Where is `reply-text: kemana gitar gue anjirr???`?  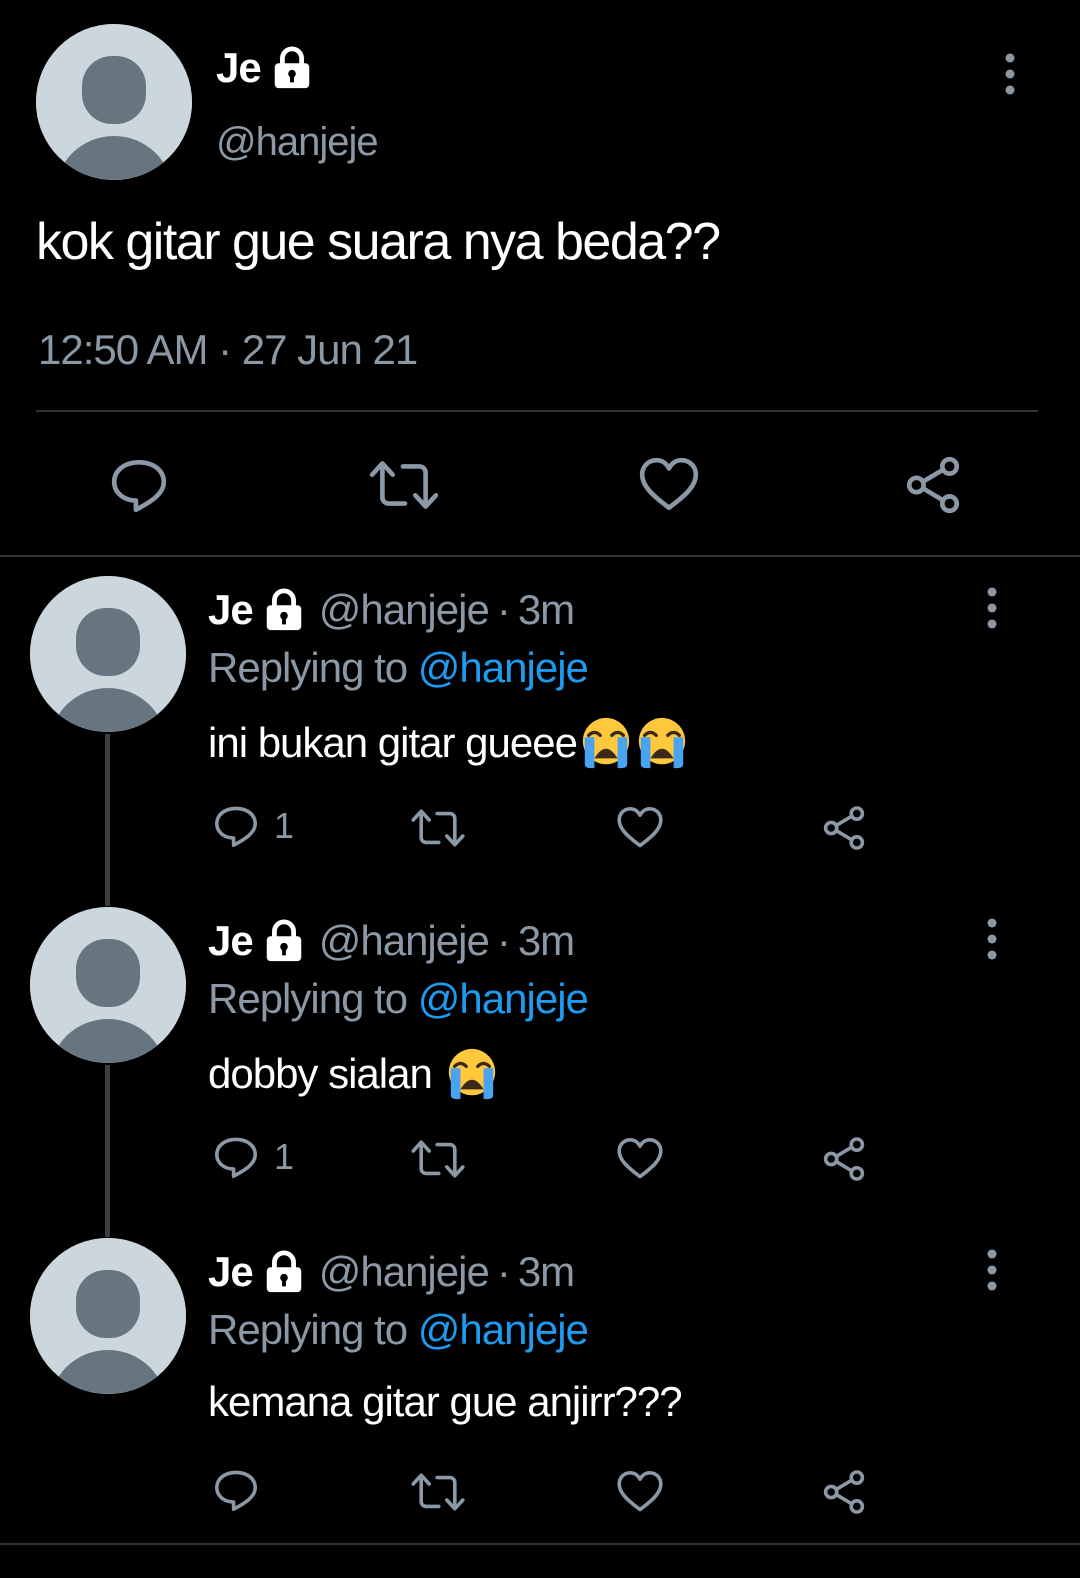
reply-text: kemana gitar gue anjirr??? is located at coordinates (445, 1402).